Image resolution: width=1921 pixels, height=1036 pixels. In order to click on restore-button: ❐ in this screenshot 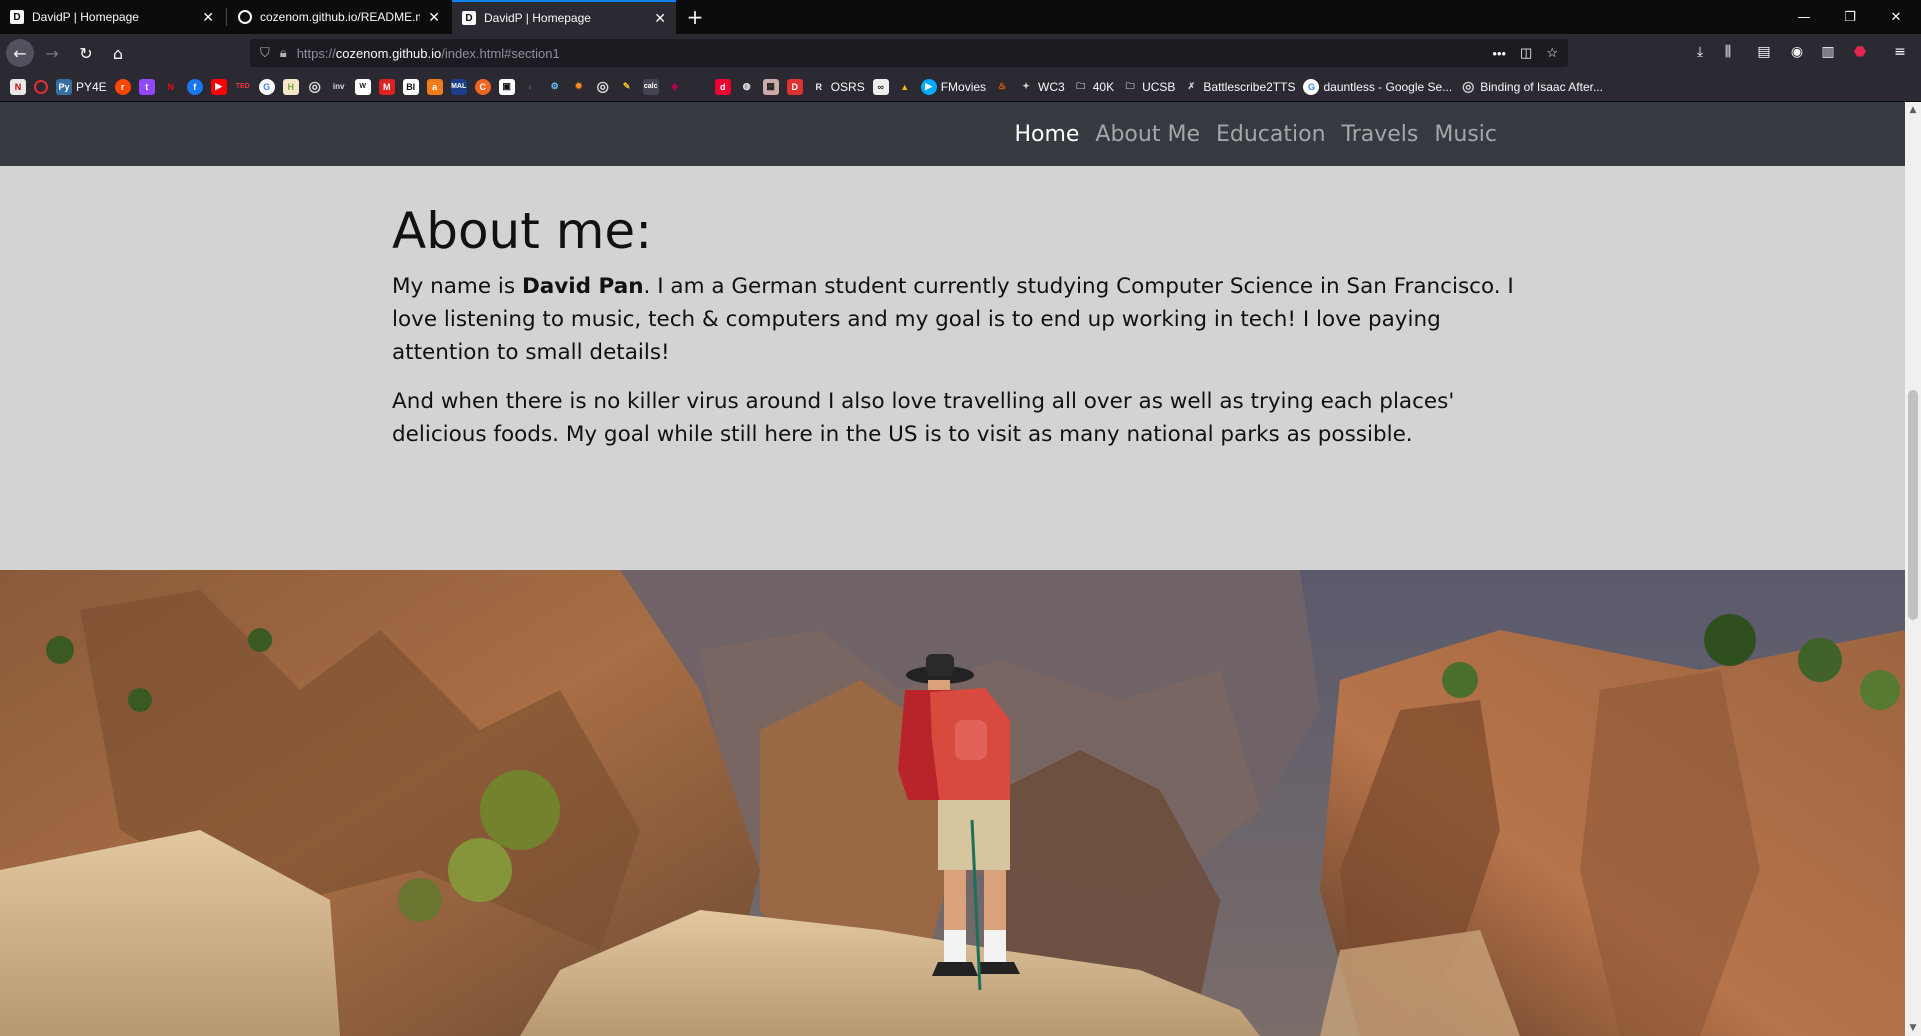, I will do `click(1850, 17)`.